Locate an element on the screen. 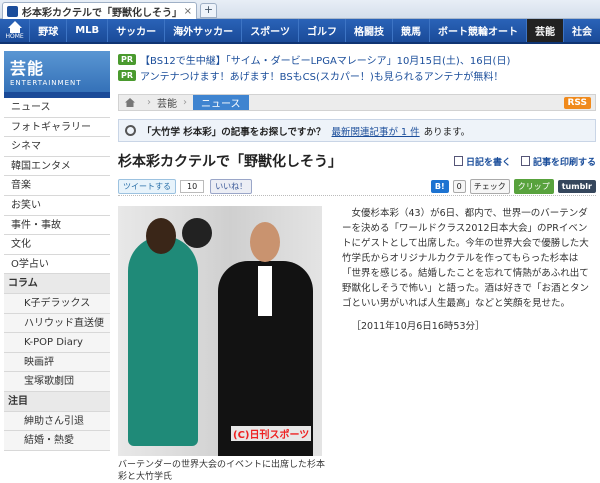 The width and height of the screenshot is (600, 483). article-header: 杉本彩カクテルで「野獣化しそう」 日記を書く 記事を印刷する is located at coordinates (357, 161).